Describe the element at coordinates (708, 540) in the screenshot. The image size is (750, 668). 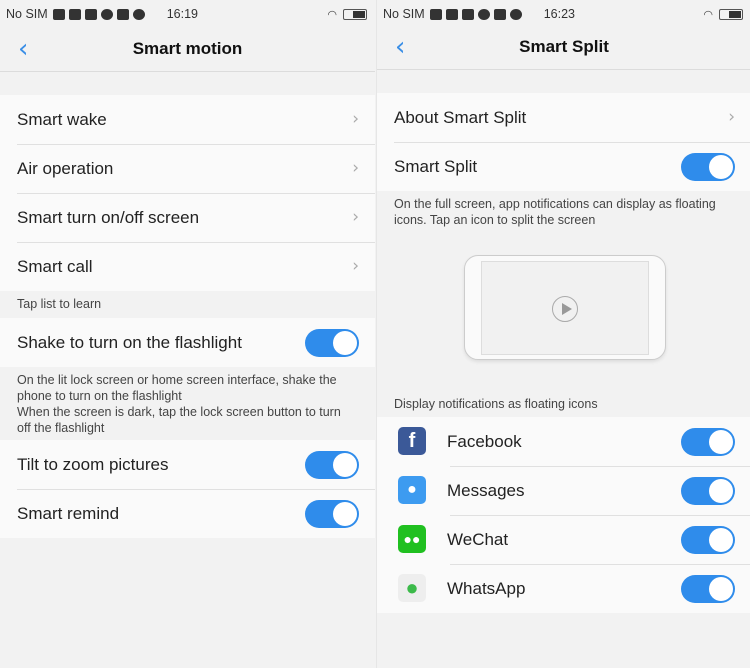
I see `wechat-toggle` at that location.